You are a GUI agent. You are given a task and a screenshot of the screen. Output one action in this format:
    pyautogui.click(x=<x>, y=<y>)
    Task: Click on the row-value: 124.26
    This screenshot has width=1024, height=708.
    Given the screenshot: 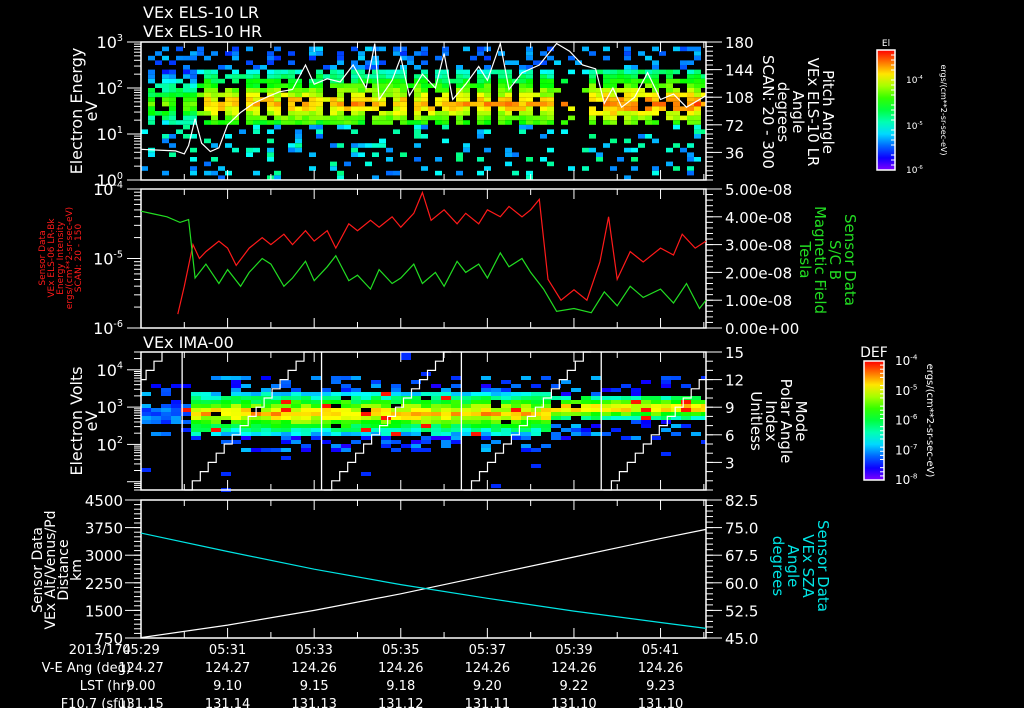 What is the action you would take?
    pyautogui.click(x=314, y=668)
    